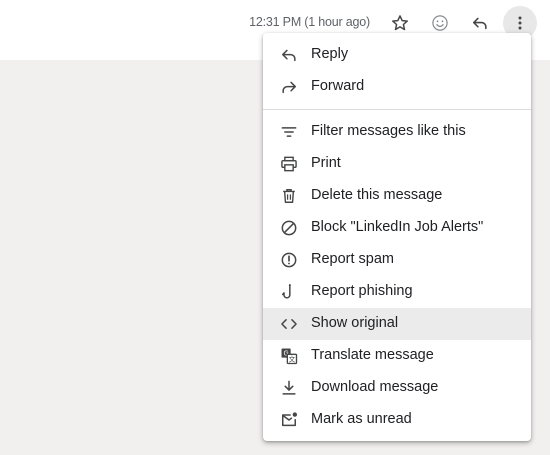  What do you see at coordinates (520, 23) in the screenshot?
I see `more-vert-icon` at bounding box center [520, 23].